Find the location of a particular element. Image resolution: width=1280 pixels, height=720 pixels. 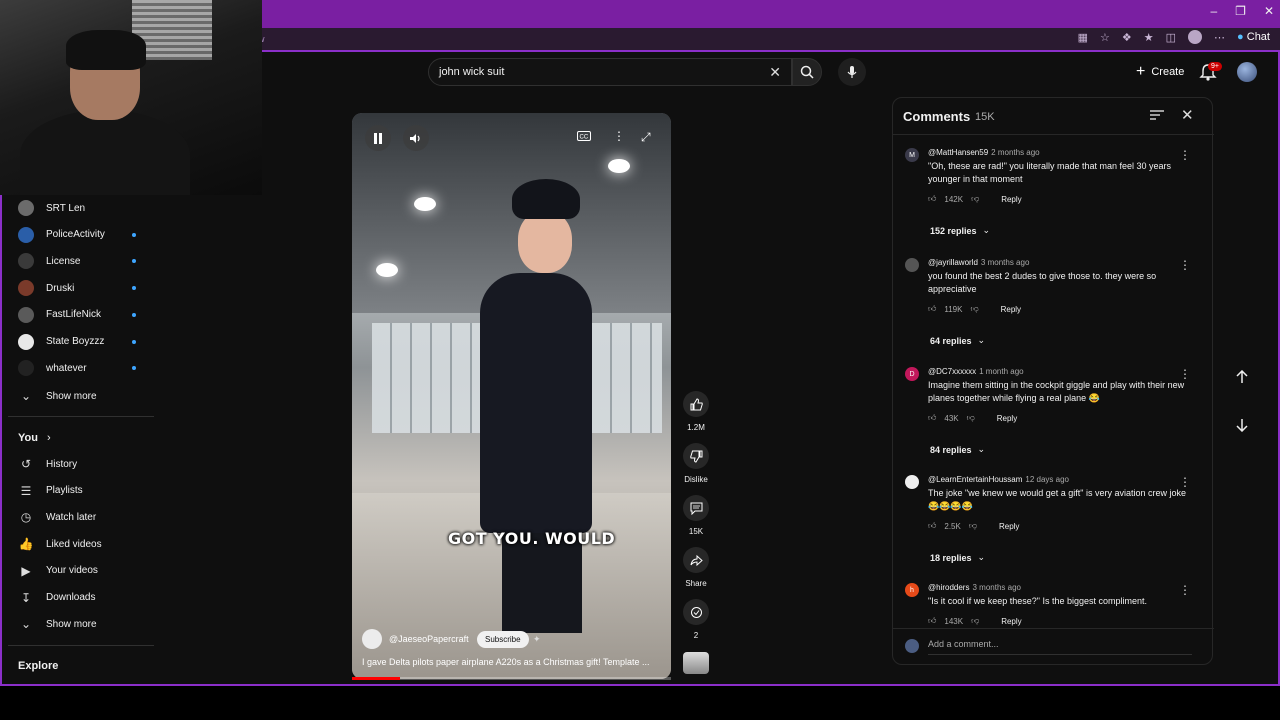

notify-icon: ✦ is located at coordinates (537, 639).